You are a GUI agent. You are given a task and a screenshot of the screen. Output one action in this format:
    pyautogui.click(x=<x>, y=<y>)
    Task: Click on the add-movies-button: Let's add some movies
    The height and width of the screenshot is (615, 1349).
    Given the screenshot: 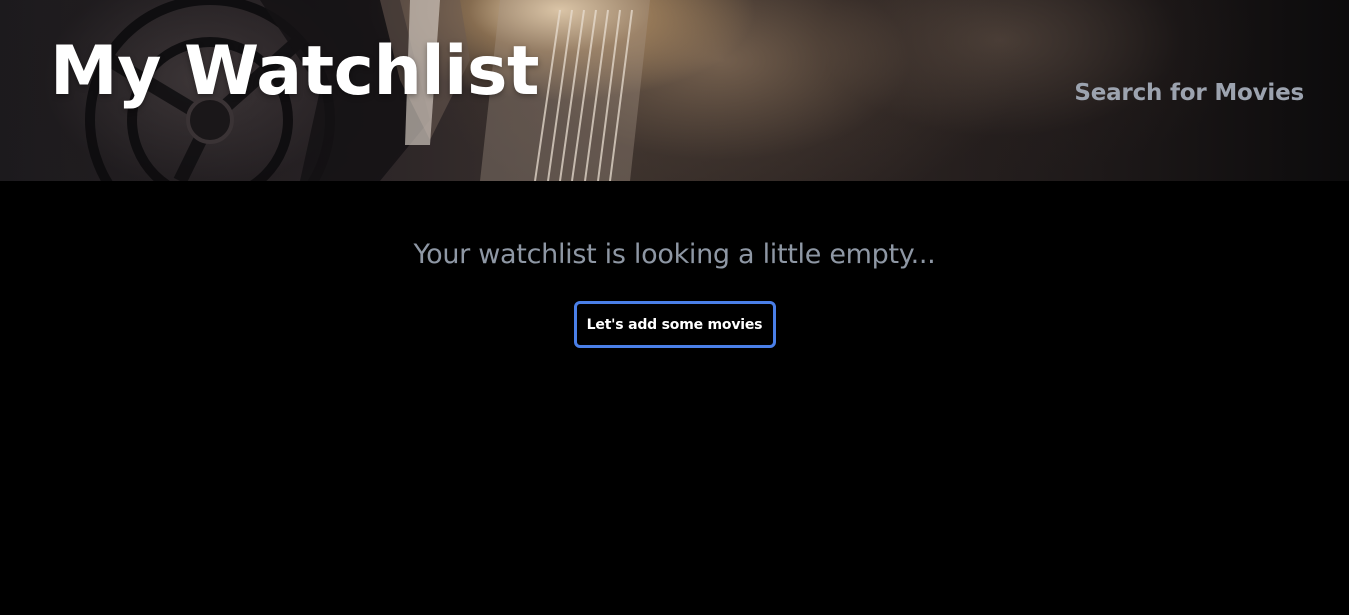 What is the action you would take?
    pyautogui.click(x=674, y=324)
    